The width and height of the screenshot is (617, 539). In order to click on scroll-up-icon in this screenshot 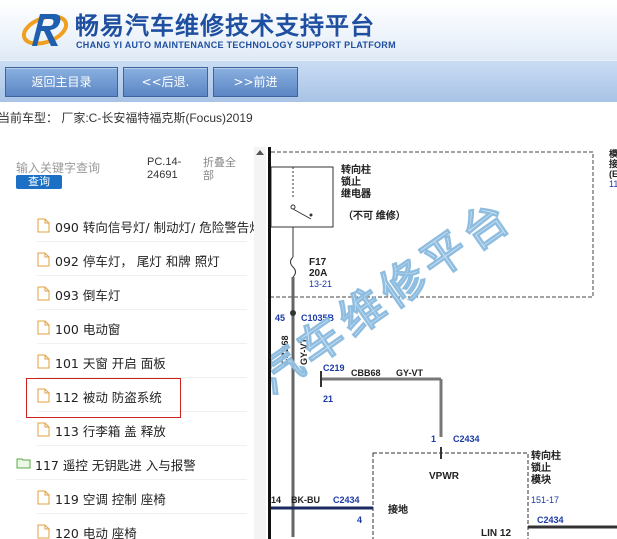, I will do `click(260, 152)`.